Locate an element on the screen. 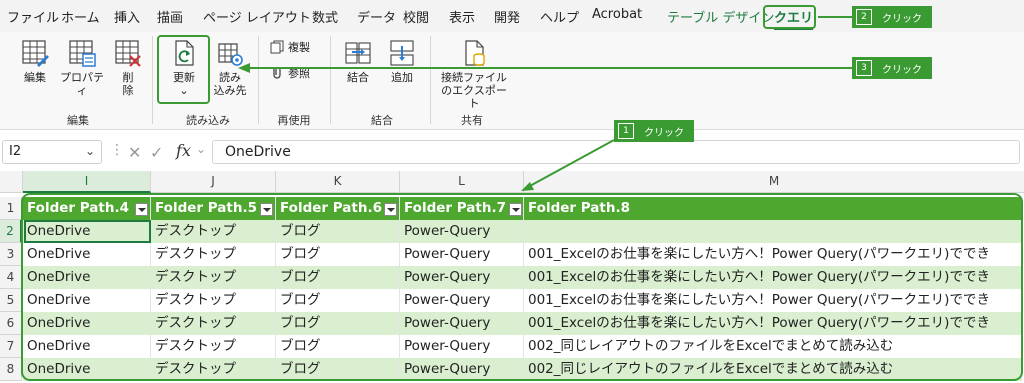  enter-check-icon: ✓ is located at coordinates (156, 152).